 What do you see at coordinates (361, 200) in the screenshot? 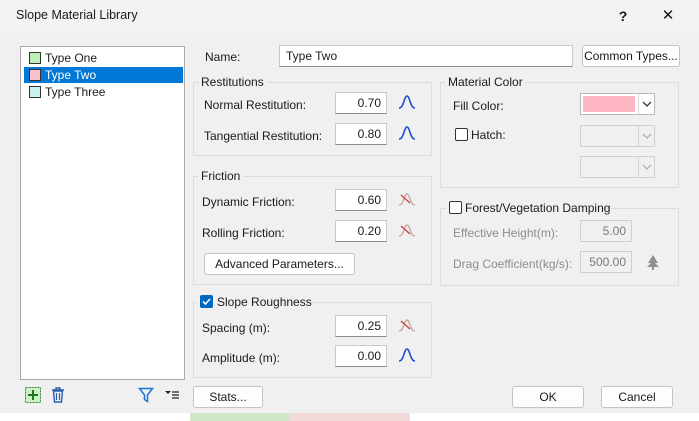
I see `dynamic-friction-input: 0.60` at bounding box center [361, 200].